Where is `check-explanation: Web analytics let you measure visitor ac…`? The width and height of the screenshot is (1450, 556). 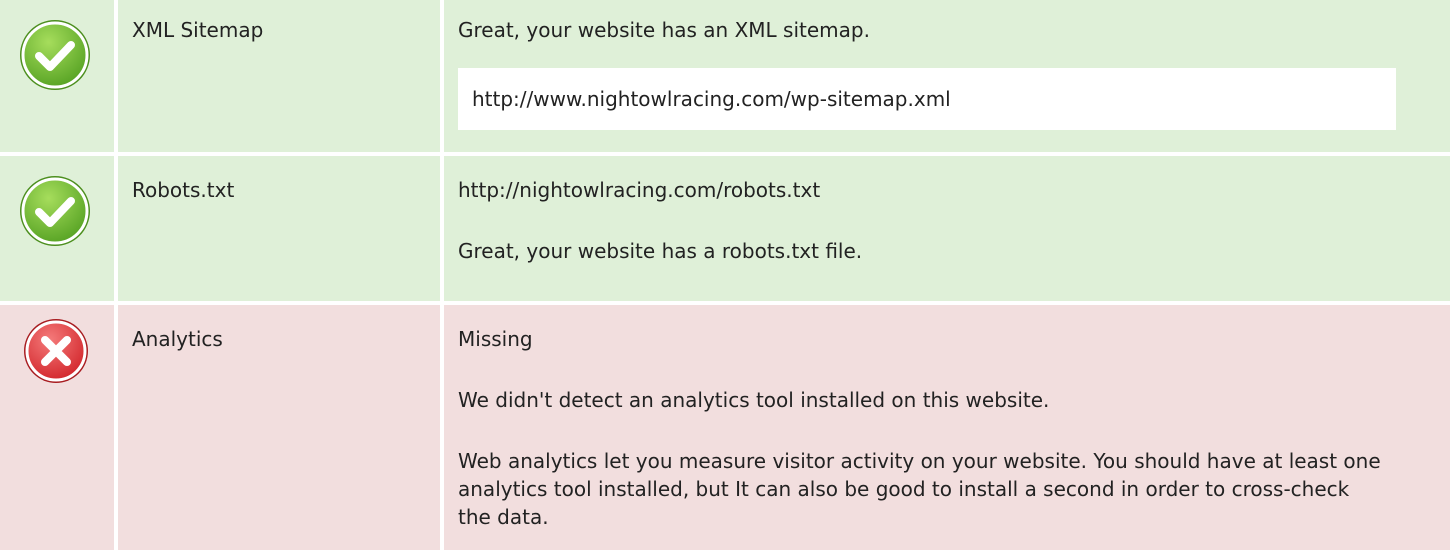
check-explanation: Web analytics let you measure visitor ac… is located at coordinates (919, 489).